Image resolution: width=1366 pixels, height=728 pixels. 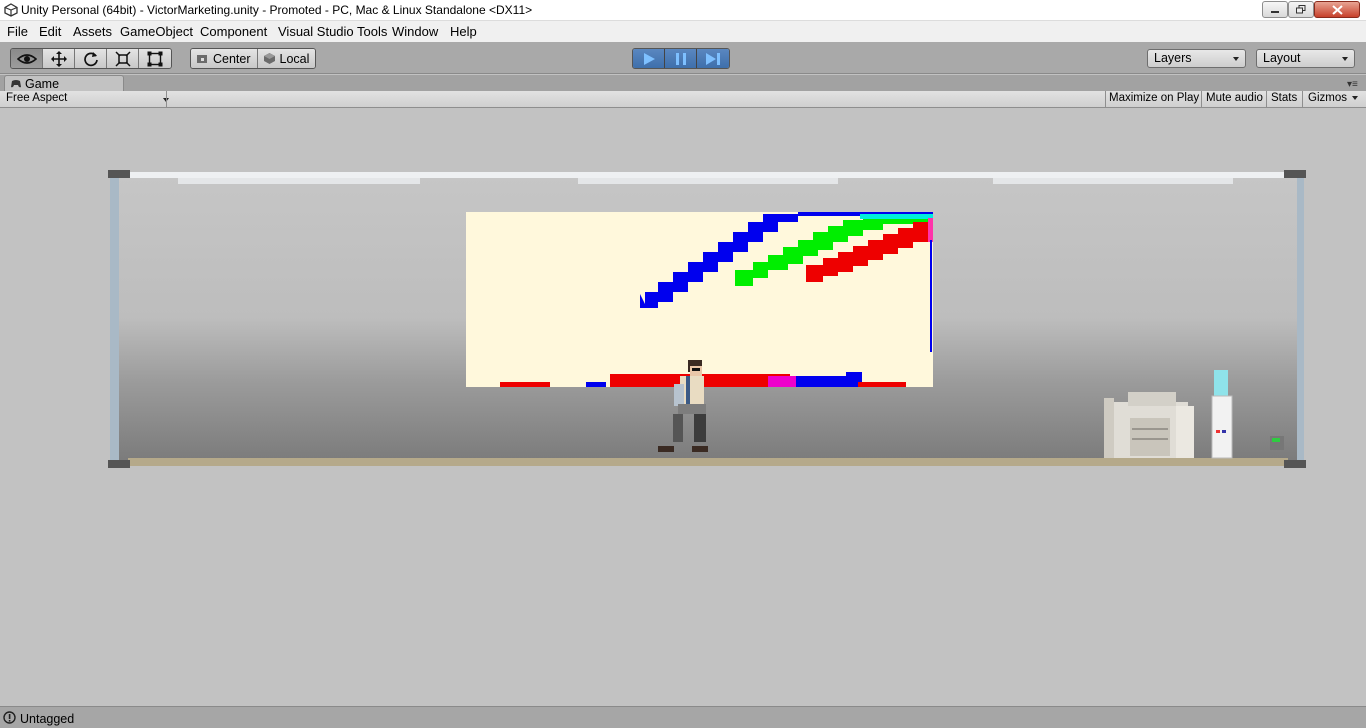 I want to click on tab-game-label: Game, so click(x=42, y=84).